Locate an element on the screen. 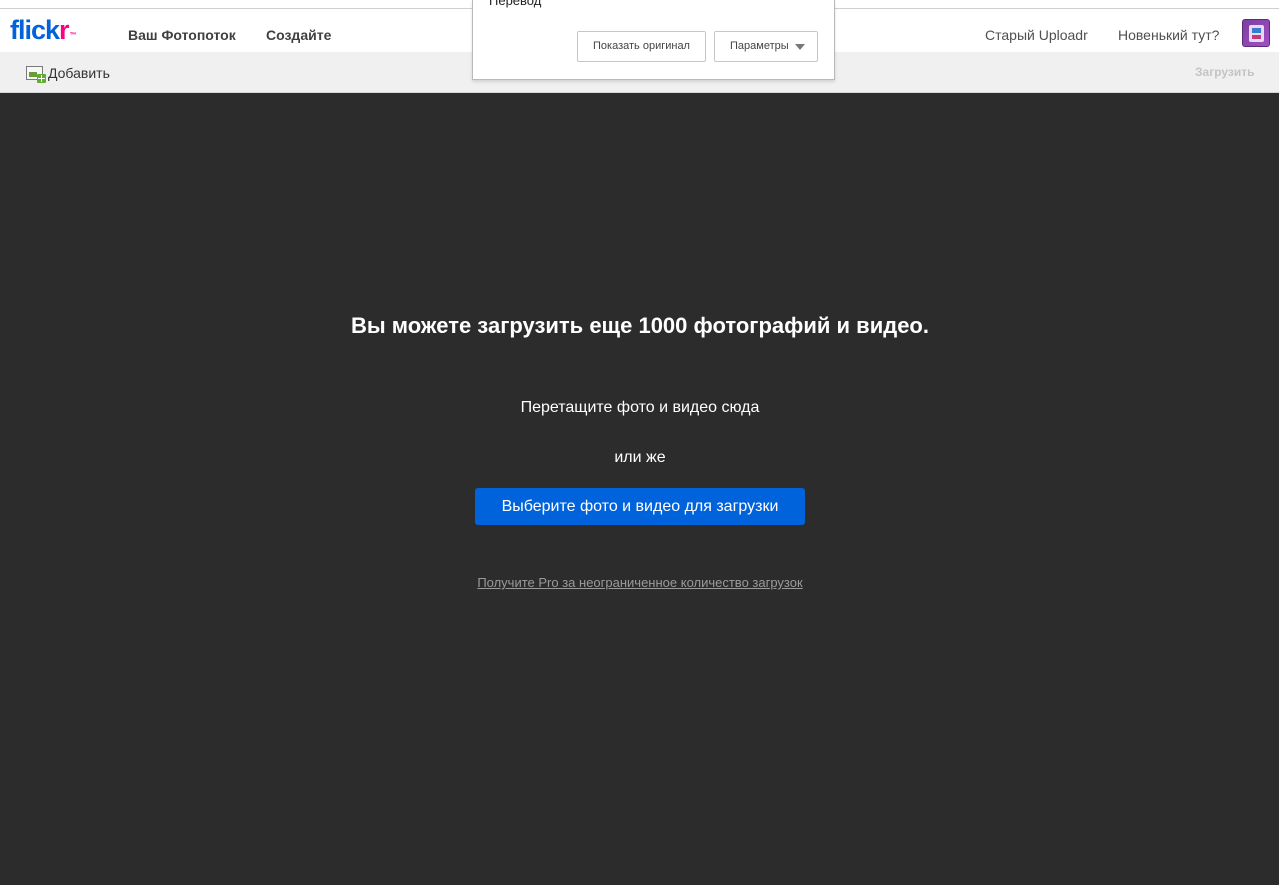 This screenshot has height=885, width=1279. whats-new-link: Новенький тут? is located at coordinates (1168, 35).